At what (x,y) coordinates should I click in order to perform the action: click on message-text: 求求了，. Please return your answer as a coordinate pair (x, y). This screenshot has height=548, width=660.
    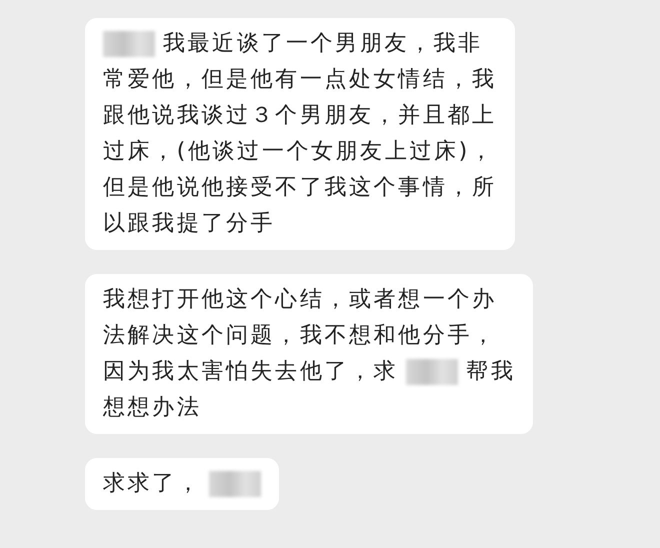
    Looking at the image, I should click on (152, 484).